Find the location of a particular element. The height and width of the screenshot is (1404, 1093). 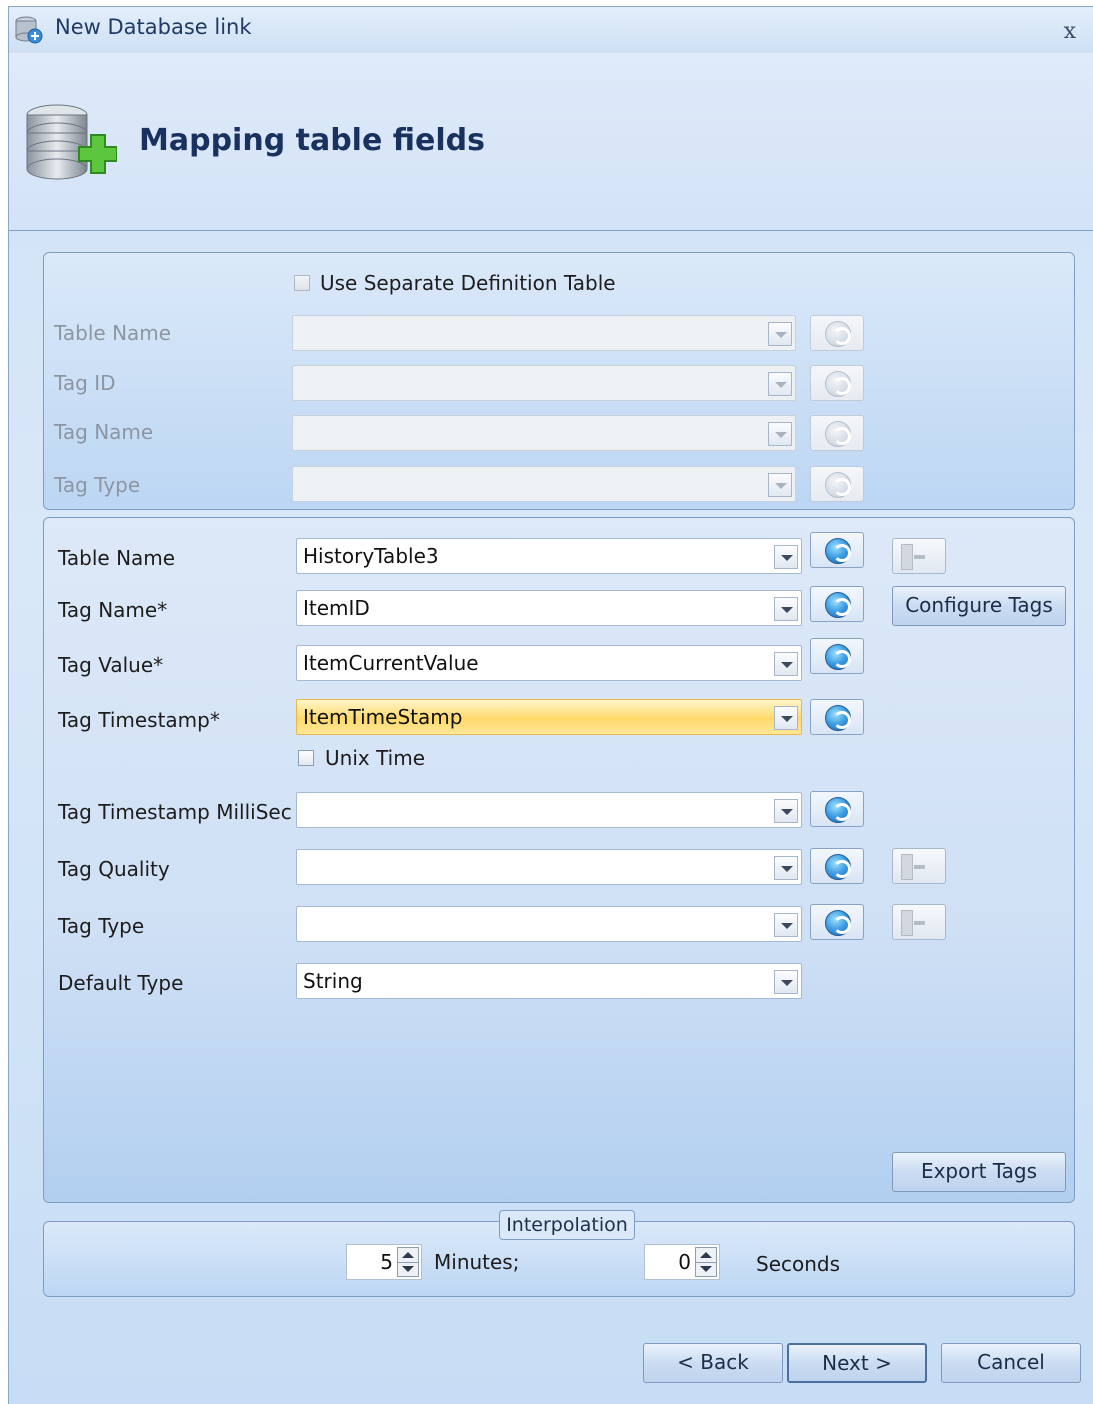

tag-timestamp-refresh-button is located at coordinates (837, 717).